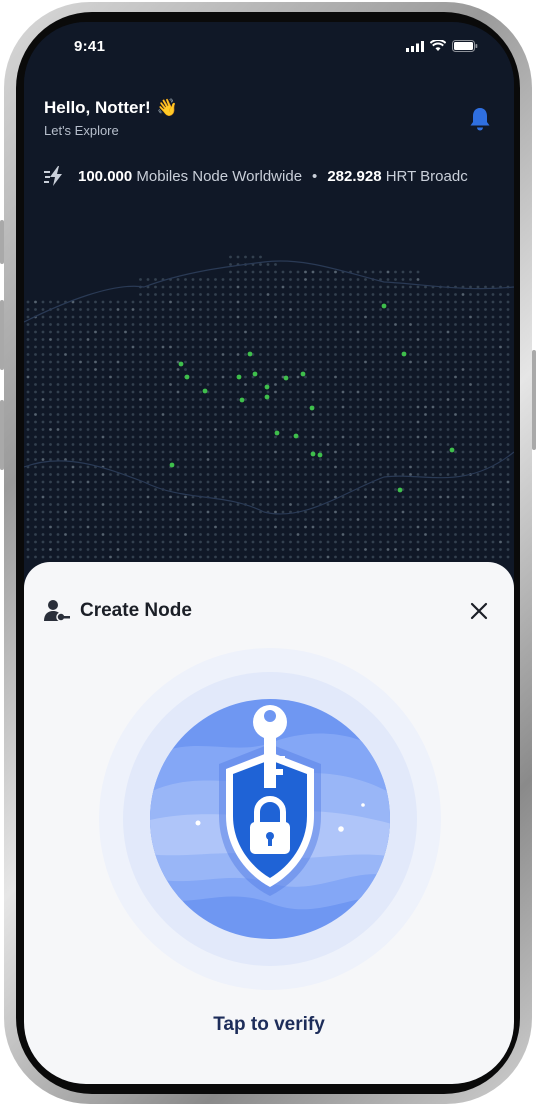 This screenshot has width=536, height=1106. I want to click on tap-to-verify-label: Tap to verify, so click(269, 1025).